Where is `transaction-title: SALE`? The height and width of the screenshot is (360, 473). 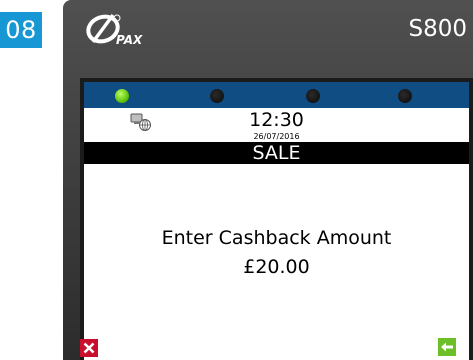
transaction-title: SALE is located at coordinates (276, 153).